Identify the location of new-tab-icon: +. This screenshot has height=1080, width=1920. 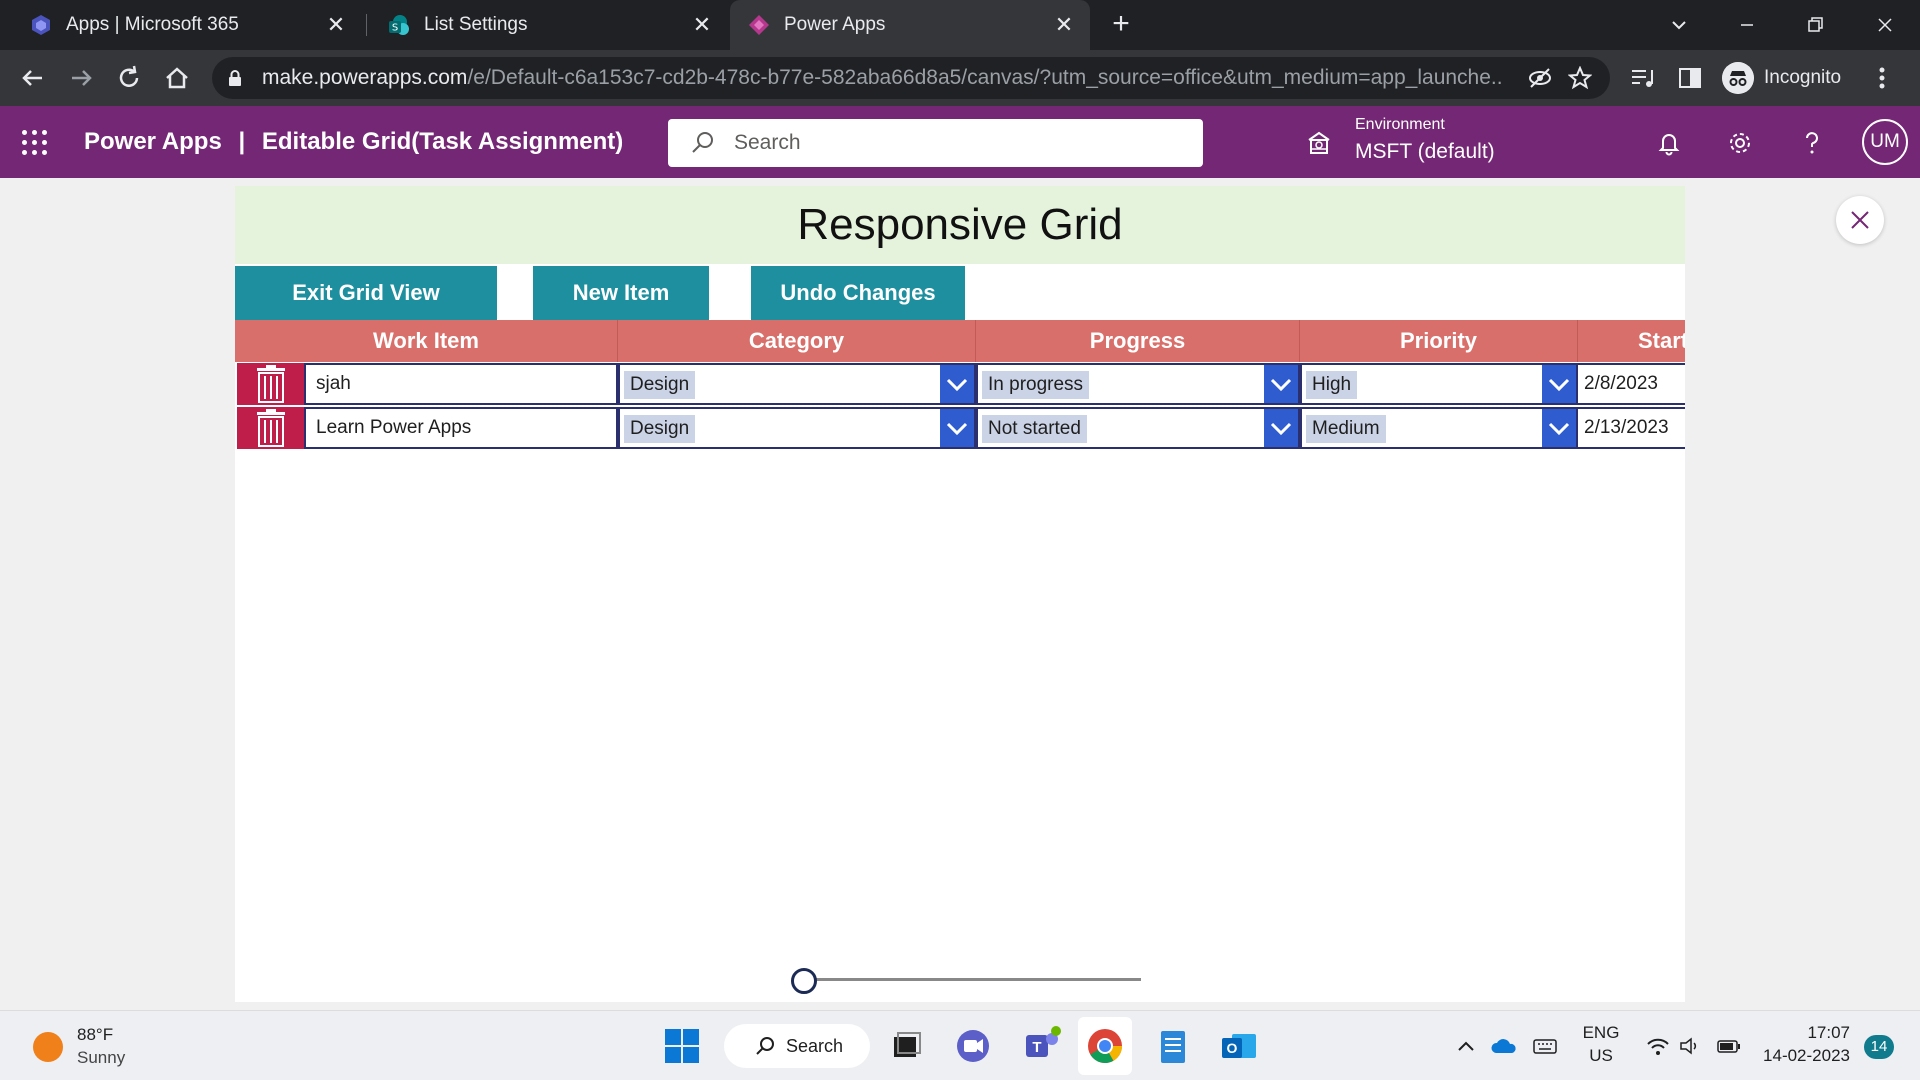
(1121, 24).